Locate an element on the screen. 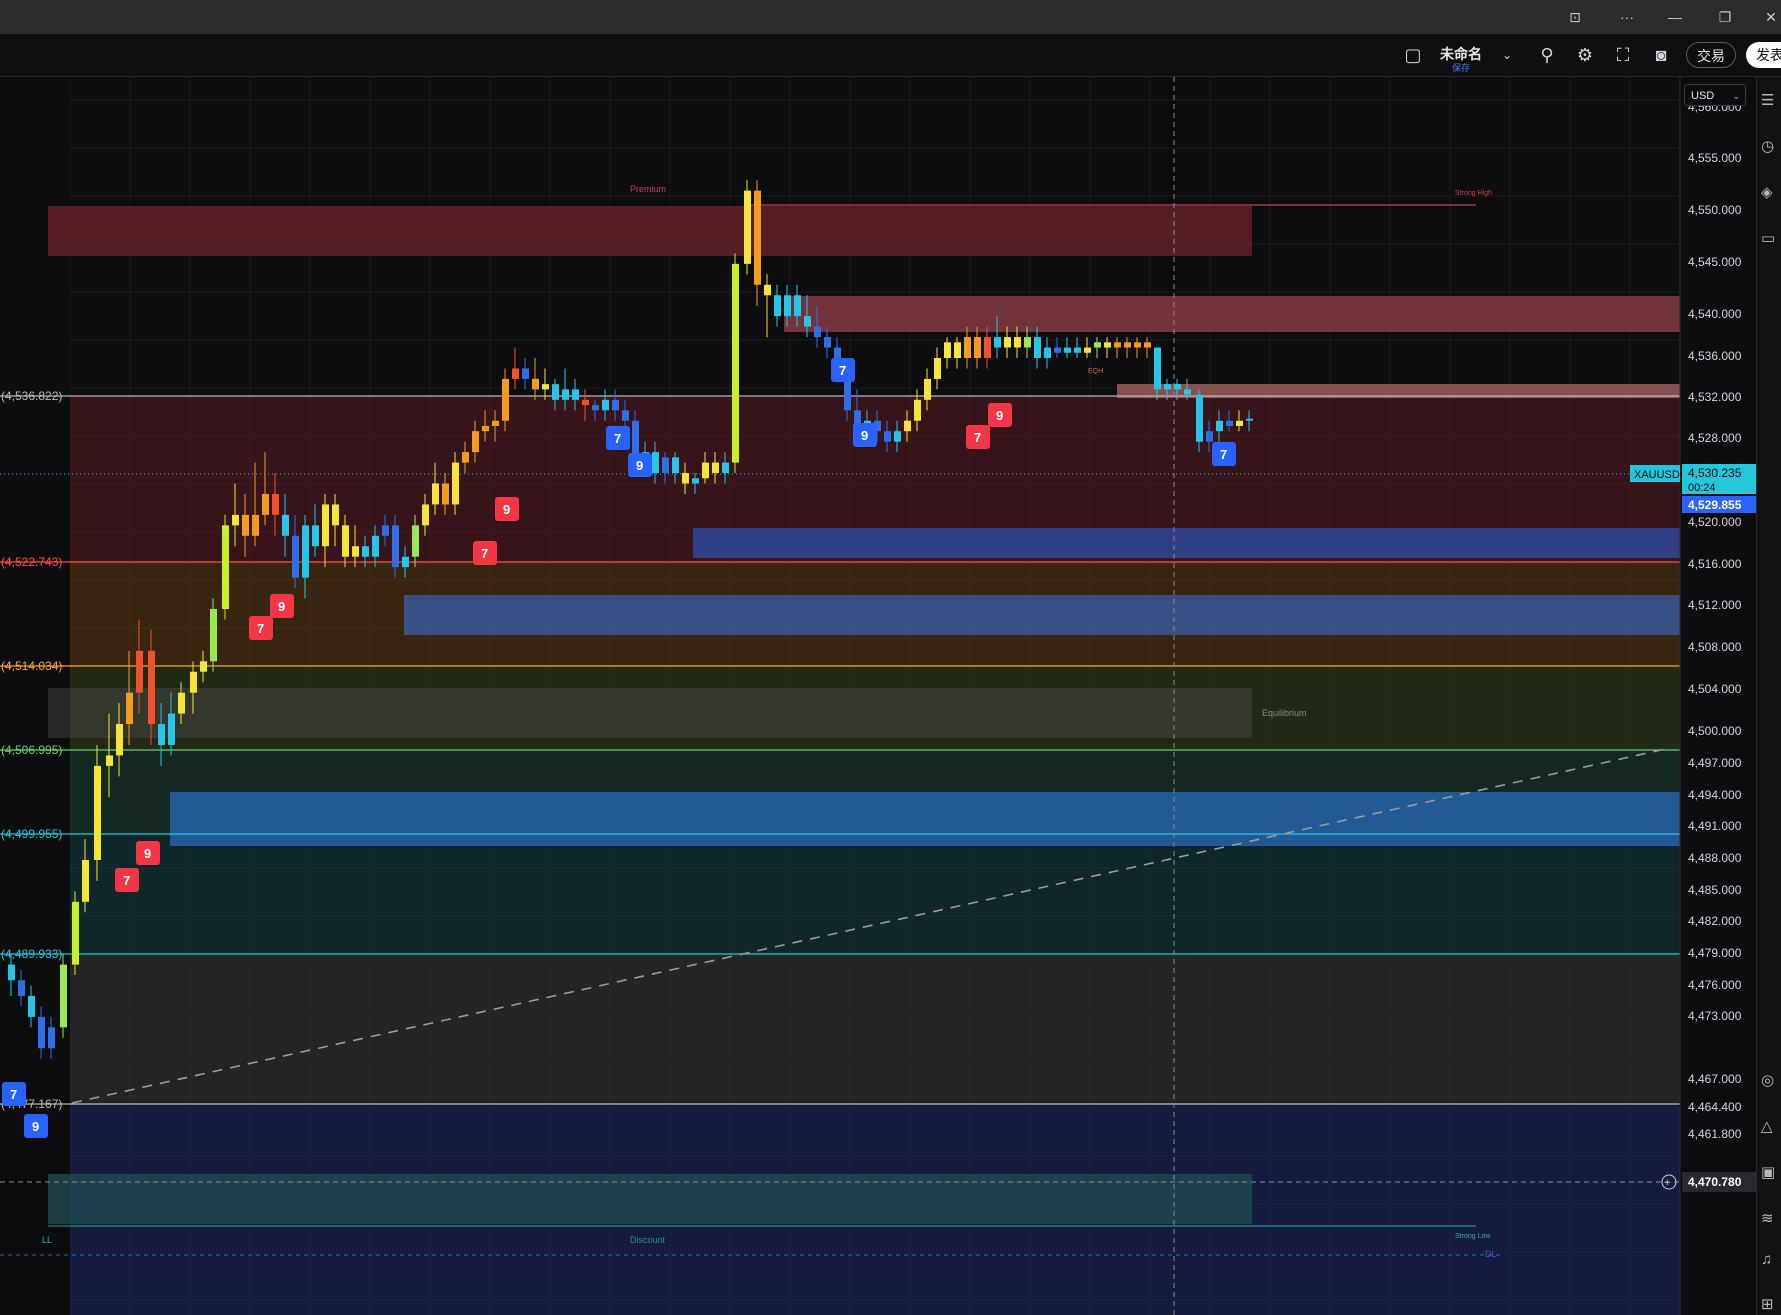 The width and height of the screenshot is (1781, 1315). price-tick: 4,494.000 is located at coordinates (1715, 795).